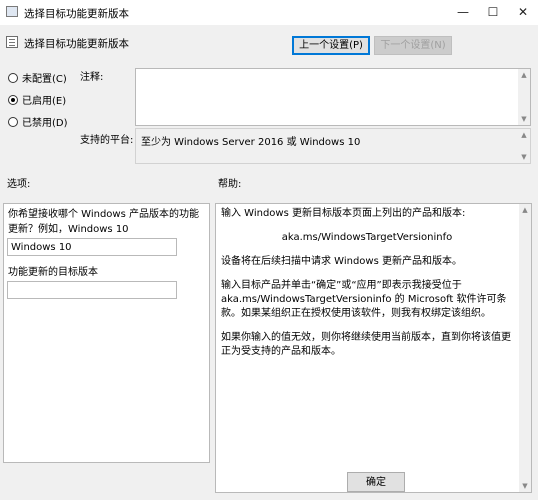 The image size is (538, 500). What do you see at coordinates (13, 99) in the screenshot?
I see `radio-enabled-indicator` at bounding box center [13, 99].